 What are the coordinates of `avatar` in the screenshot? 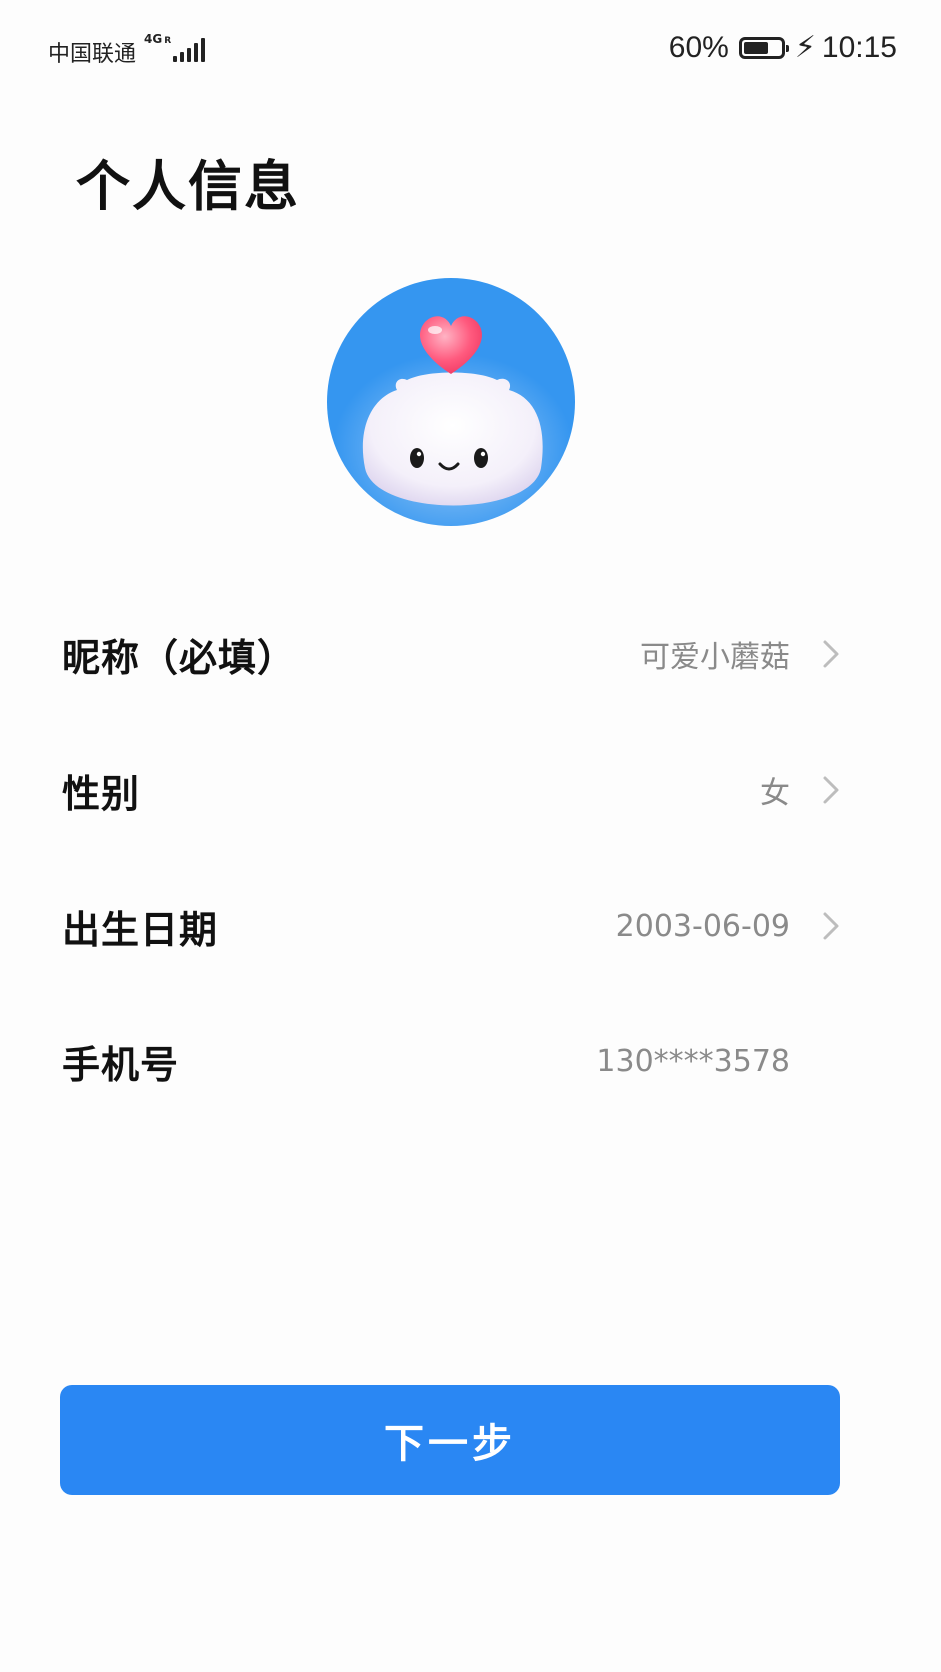 It's located at (451, 402).